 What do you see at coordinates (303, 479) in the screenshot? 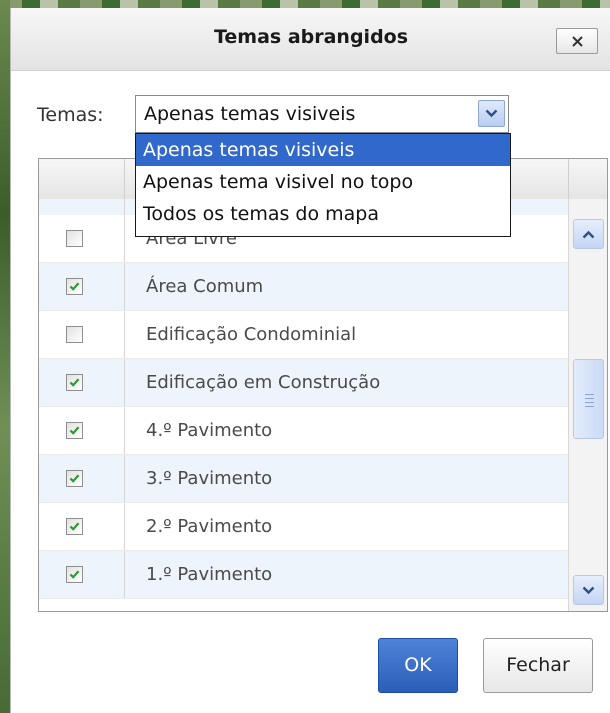
I see `table-row: 3.º Pavimento` at bounding box center [303, 479].